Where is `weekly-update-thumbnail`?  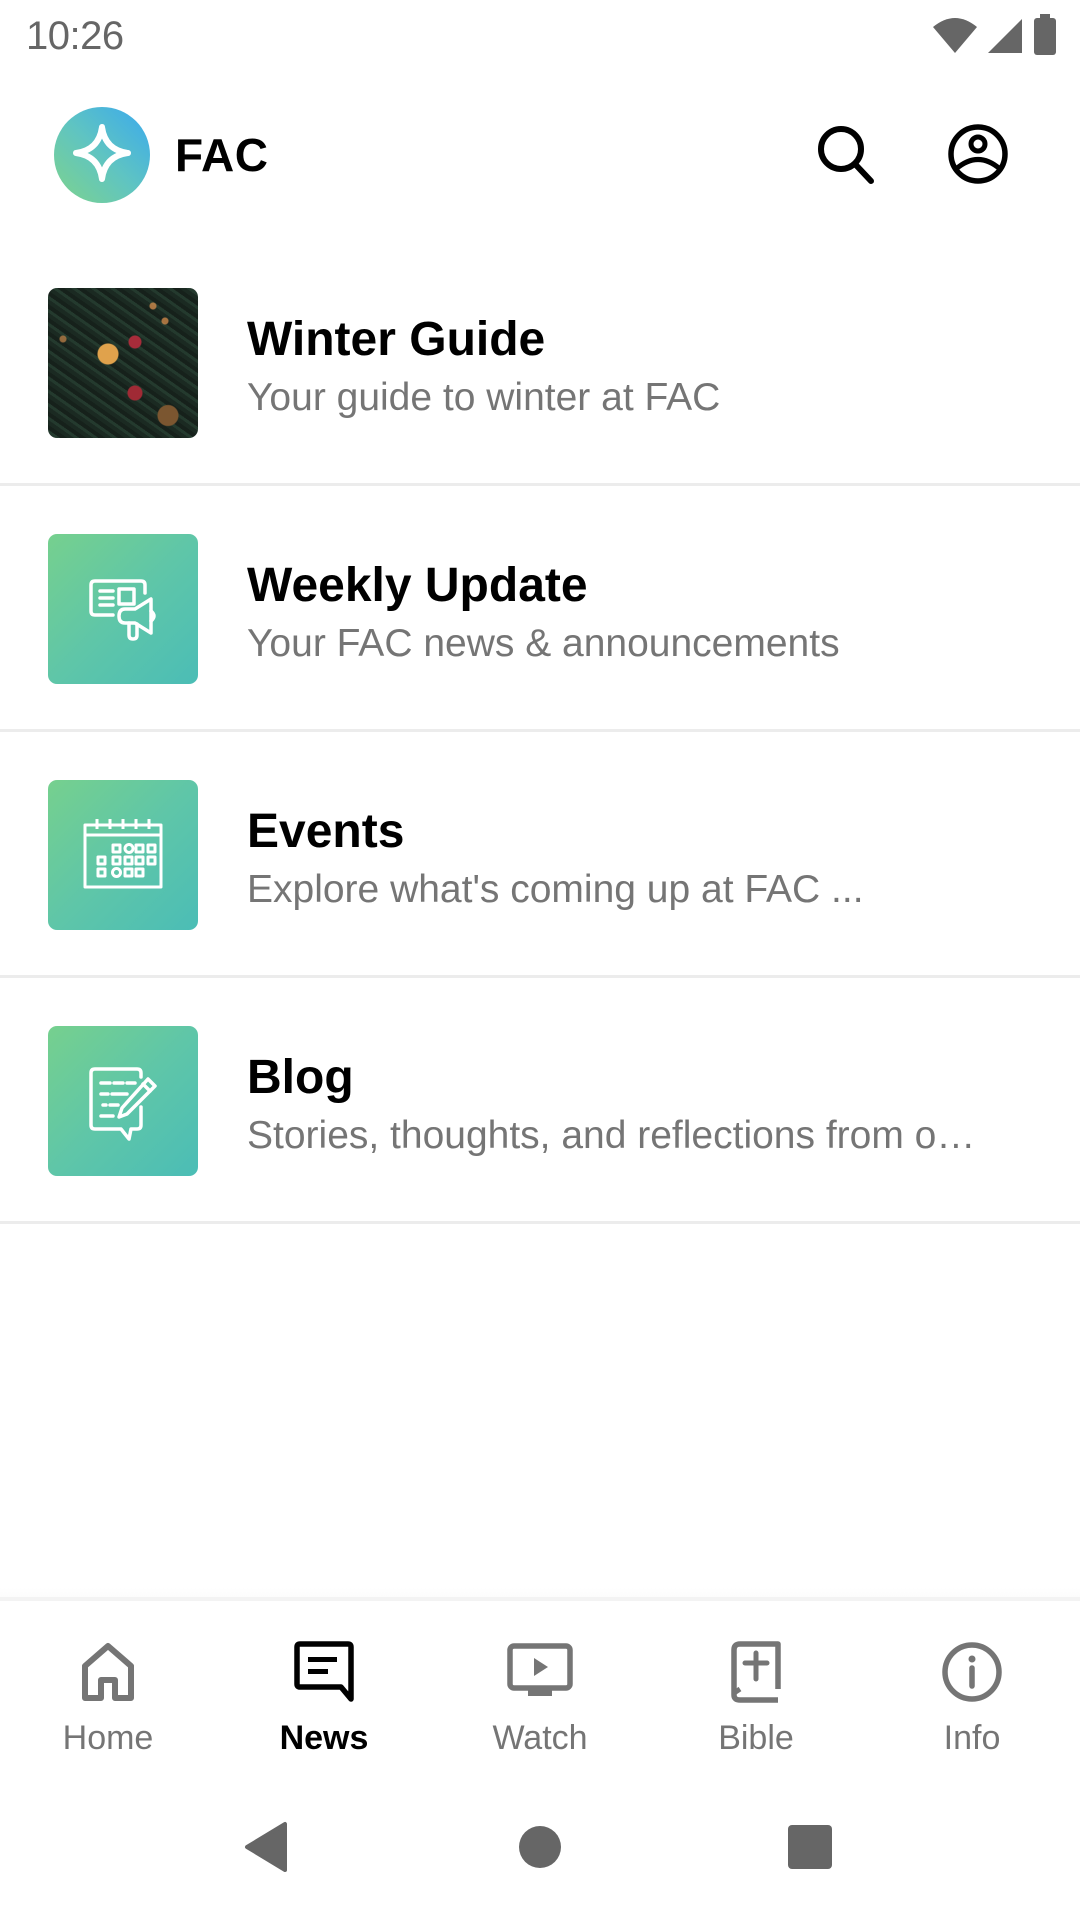 weekly-update-thumbnail is located at coordinates (123, 609).